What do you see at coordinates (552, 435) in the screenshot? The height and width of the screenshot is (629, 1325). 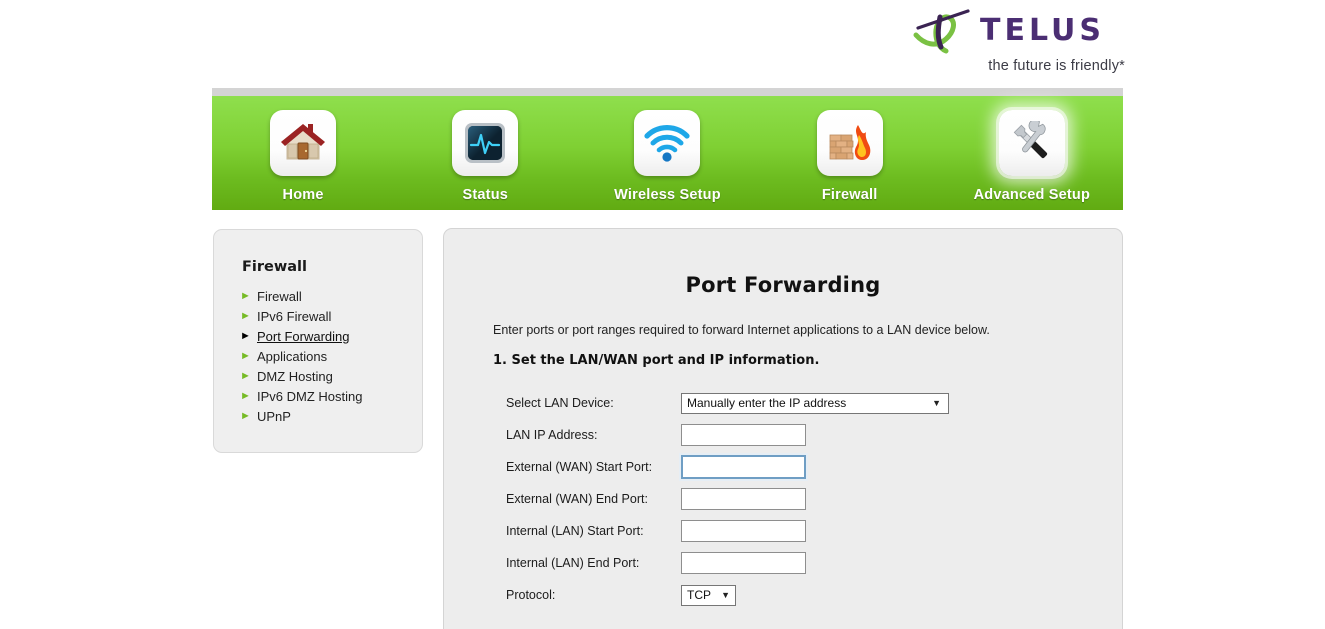 I see `label-lan-ip-address: LAN IP Address:` at bounding box center [552, 435].